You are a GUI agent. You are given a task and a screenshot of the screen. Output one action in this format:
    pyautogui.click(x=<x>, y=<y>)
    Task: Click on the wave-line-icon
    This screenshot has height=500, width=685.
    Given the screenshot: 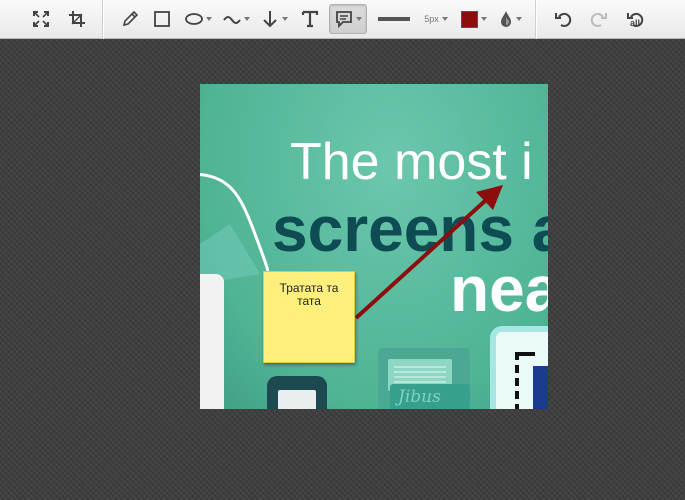 What is the action you would take?
    pyautogui.click(x=231, y=20)
    